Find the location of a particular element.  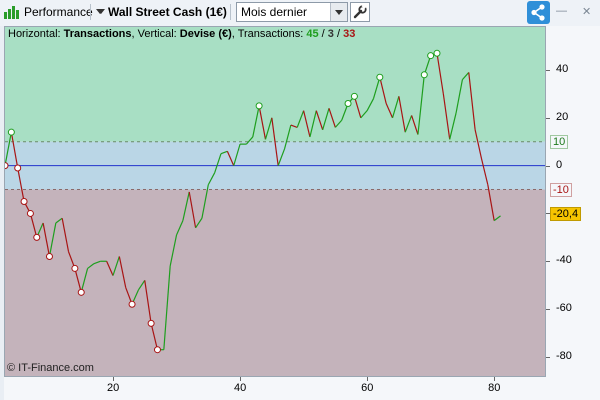

y-tick-label: -40 is located at coordinates (564, 260).